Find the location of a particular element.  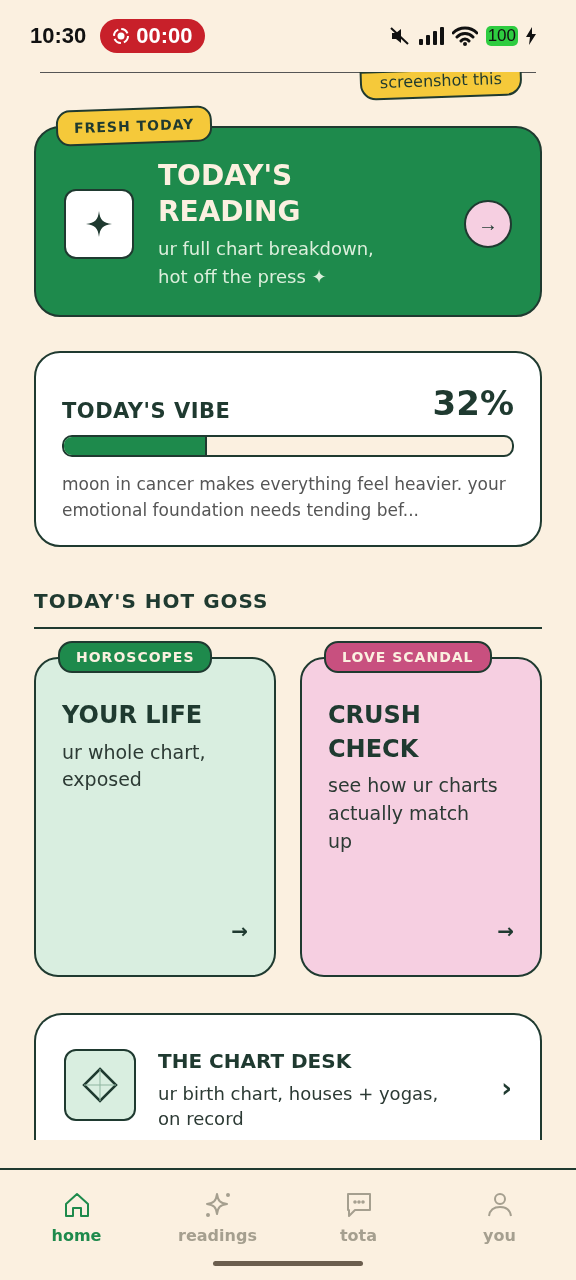

nav-tab: home is located at coordinates (76, 1222).